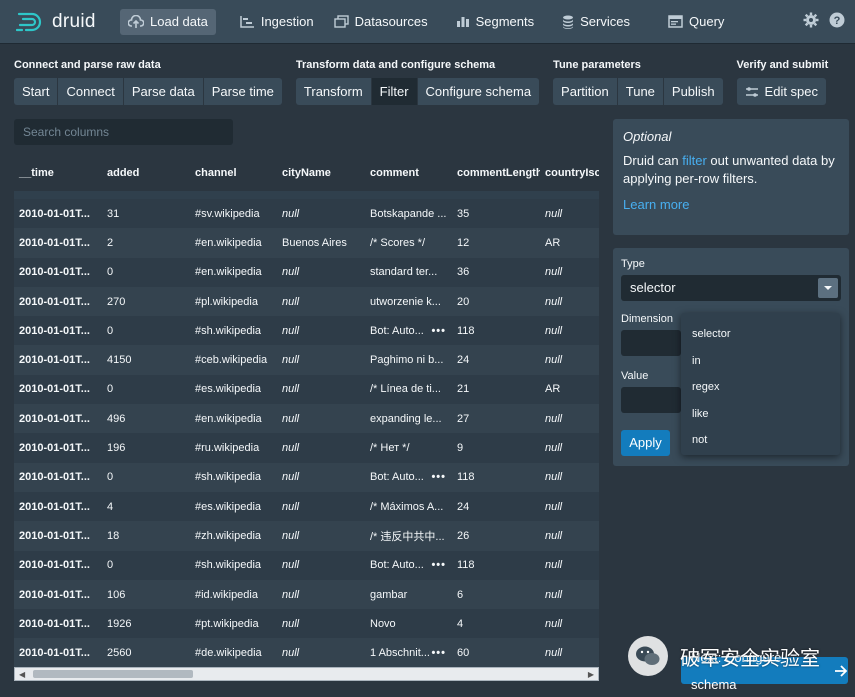 Image resolution: width=855 pixels, height=697 pixels. What do you see at coordinates (116, 448) in the screenshot?
I see `table-cell: 196` at bounding box center [116, 448].